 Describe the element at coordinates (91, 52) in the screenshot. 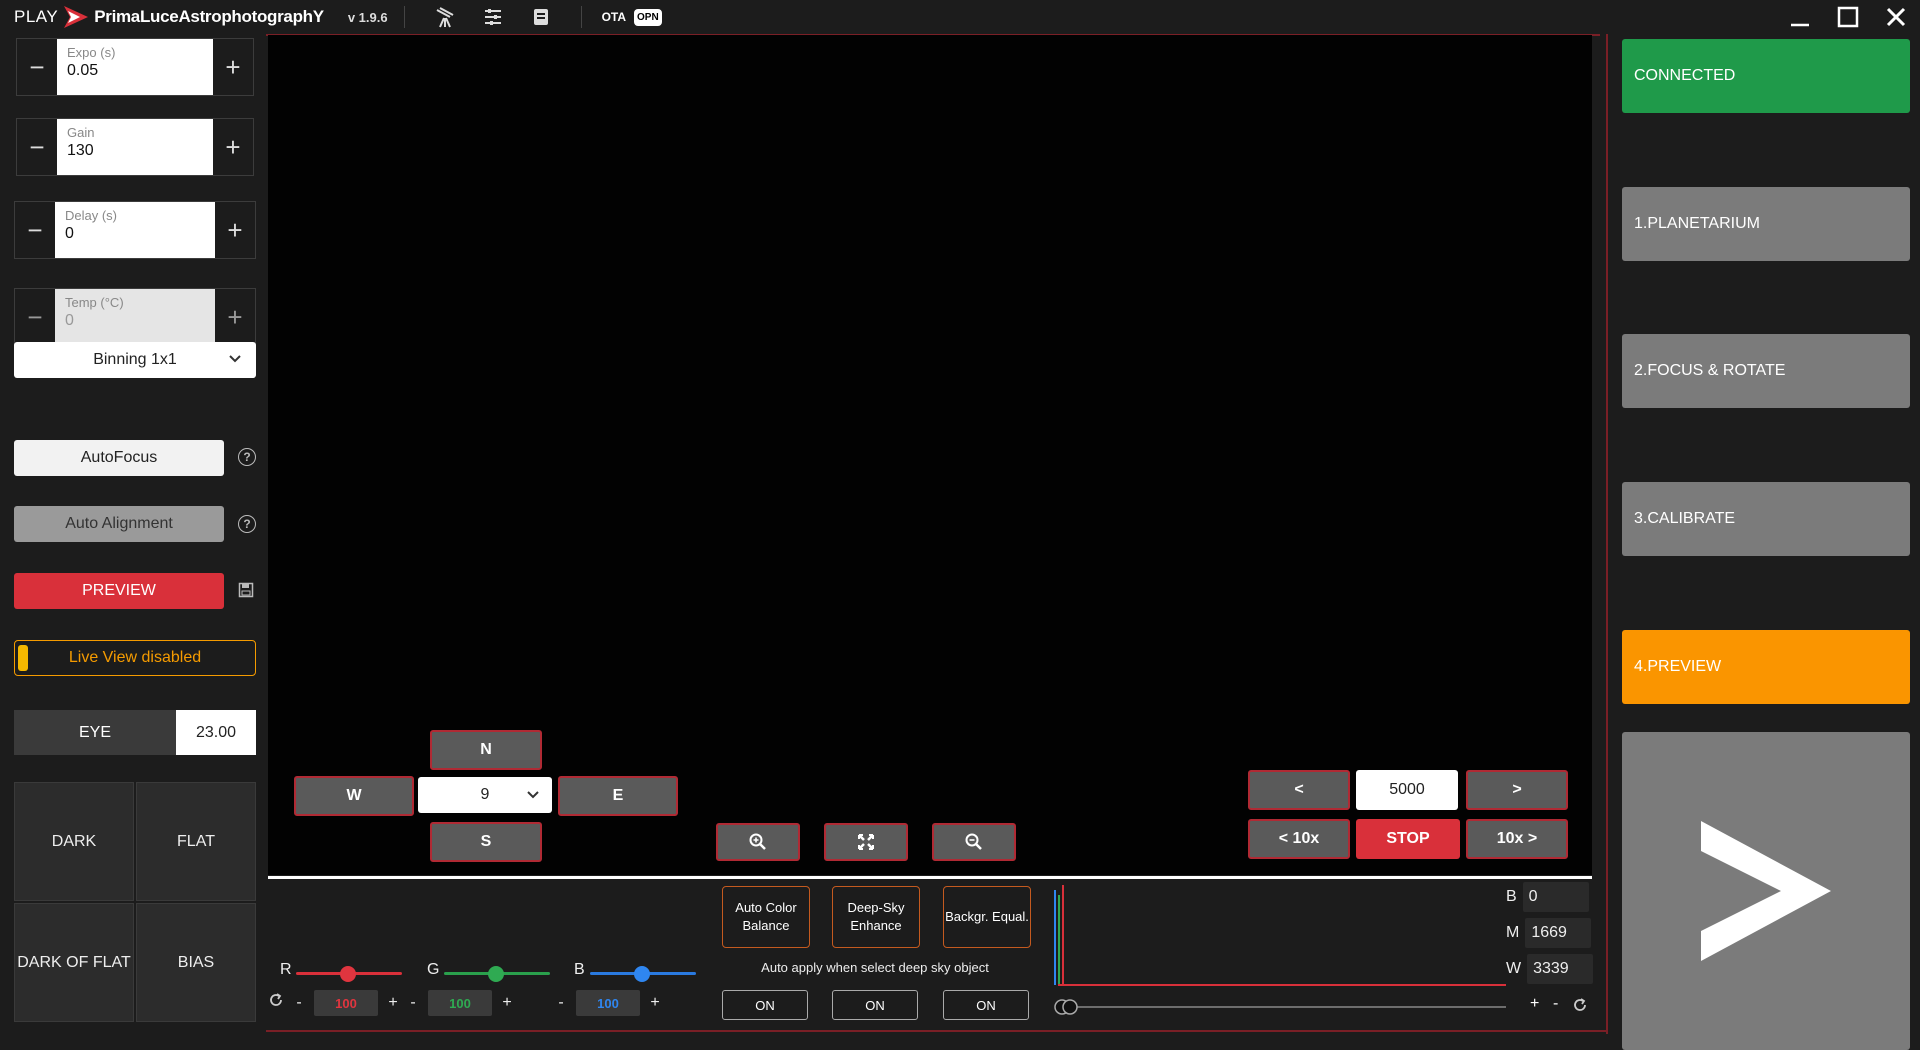

I see `expo-label: Expo (s)` at that location.